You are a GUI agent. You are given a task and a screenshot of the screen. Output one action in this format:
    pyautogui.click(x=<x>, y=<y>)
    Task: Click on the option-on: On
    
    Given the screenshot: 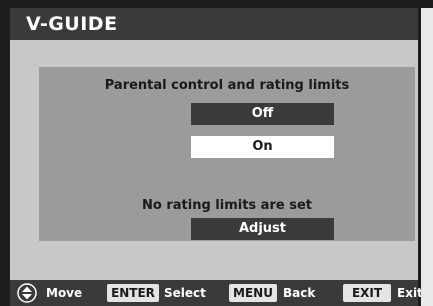 What is the action you would take?
    pyautogui.click(x=262, y=147)
    